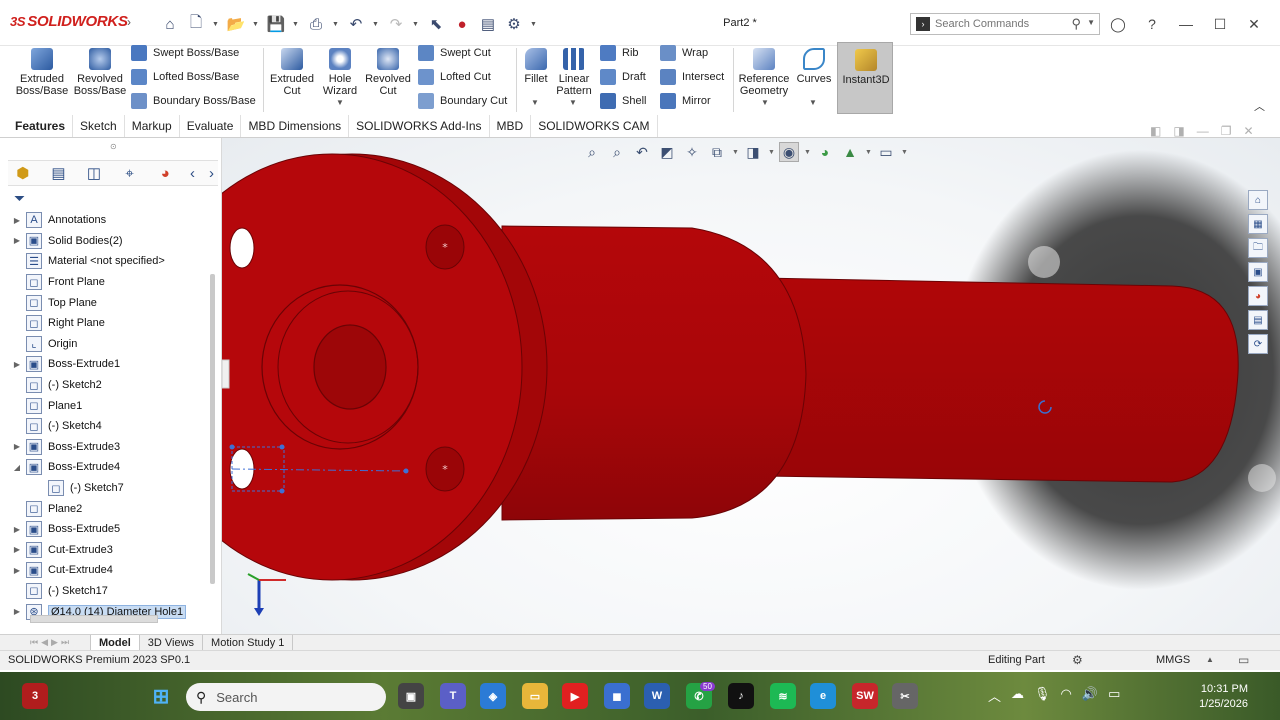  I want to click on tree-item: ▶ ▣ Cut-Extrude3, so click(108, 550).